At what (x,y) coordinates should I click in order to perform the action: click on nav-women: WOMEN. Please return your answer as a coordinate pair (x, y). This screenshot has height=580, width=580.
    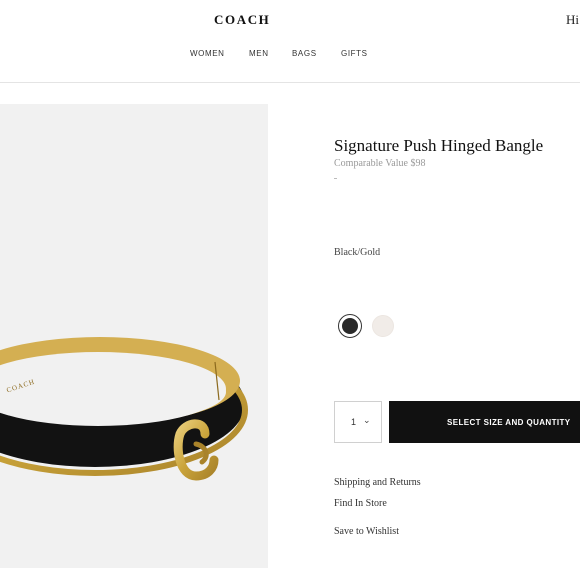
    Looking at the image, I should click on (207, 53).